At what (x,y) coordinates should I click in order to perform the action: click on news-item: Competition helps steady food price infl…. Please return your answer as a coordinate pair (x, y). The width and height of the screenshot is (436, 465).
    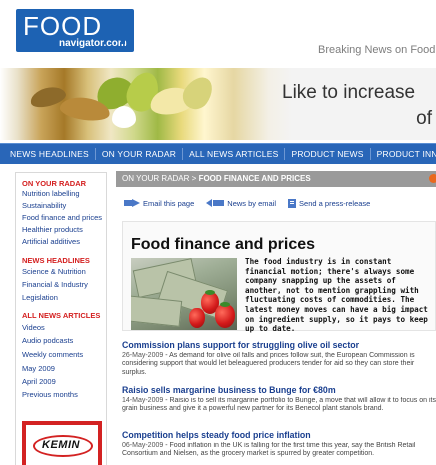
    Looking at the image, I should click on (279, 444).